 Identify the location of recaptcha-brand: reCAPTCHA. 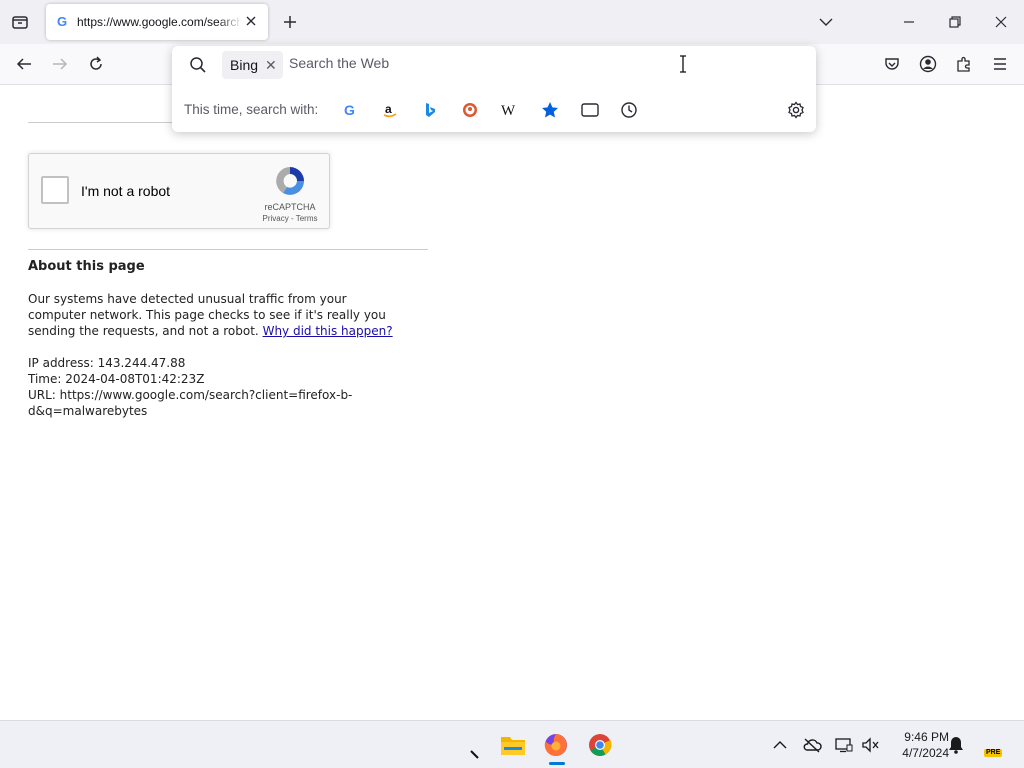
(290, 207).